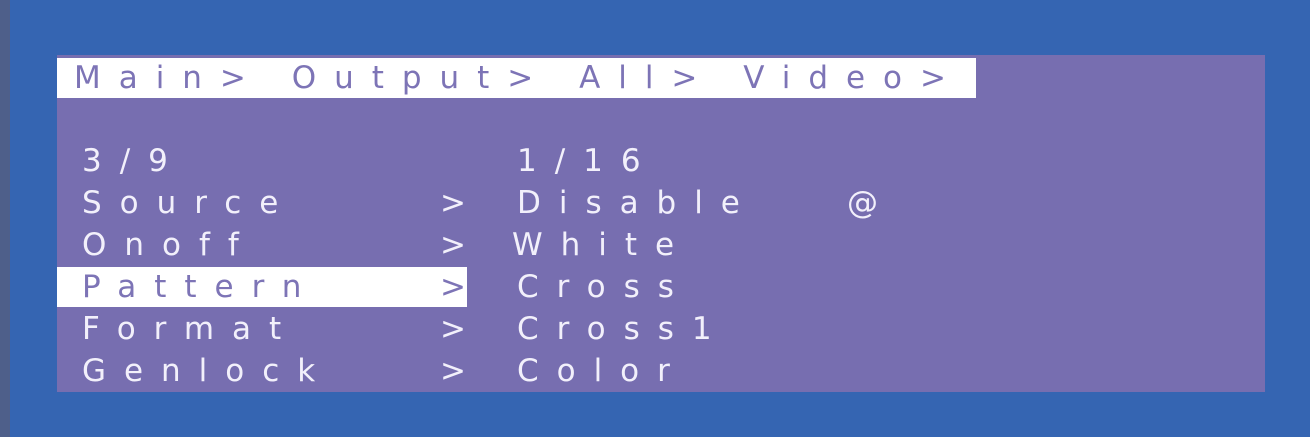  What do you see at coordinates (516, 78) in the screenshot?
I see `breadcrumb: Main> Output> All> Video>` at bounding box center [516, 78].